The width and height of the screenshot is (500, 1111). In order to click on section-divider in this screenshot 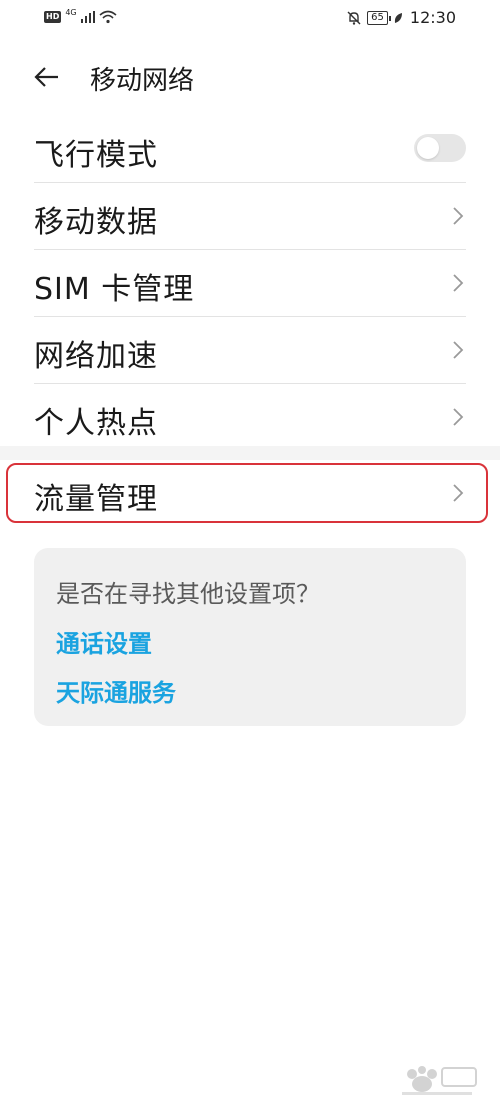, I will do `click(250, 453)`.